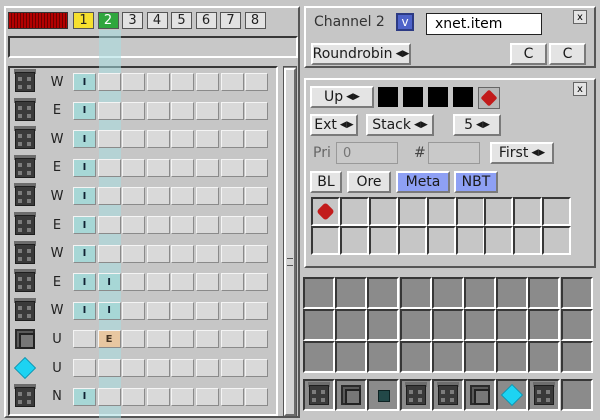  Describe the element at coordinates (477, 125) in the screenshot. I see `stack-count-button: 5 ◀▶` at that location.